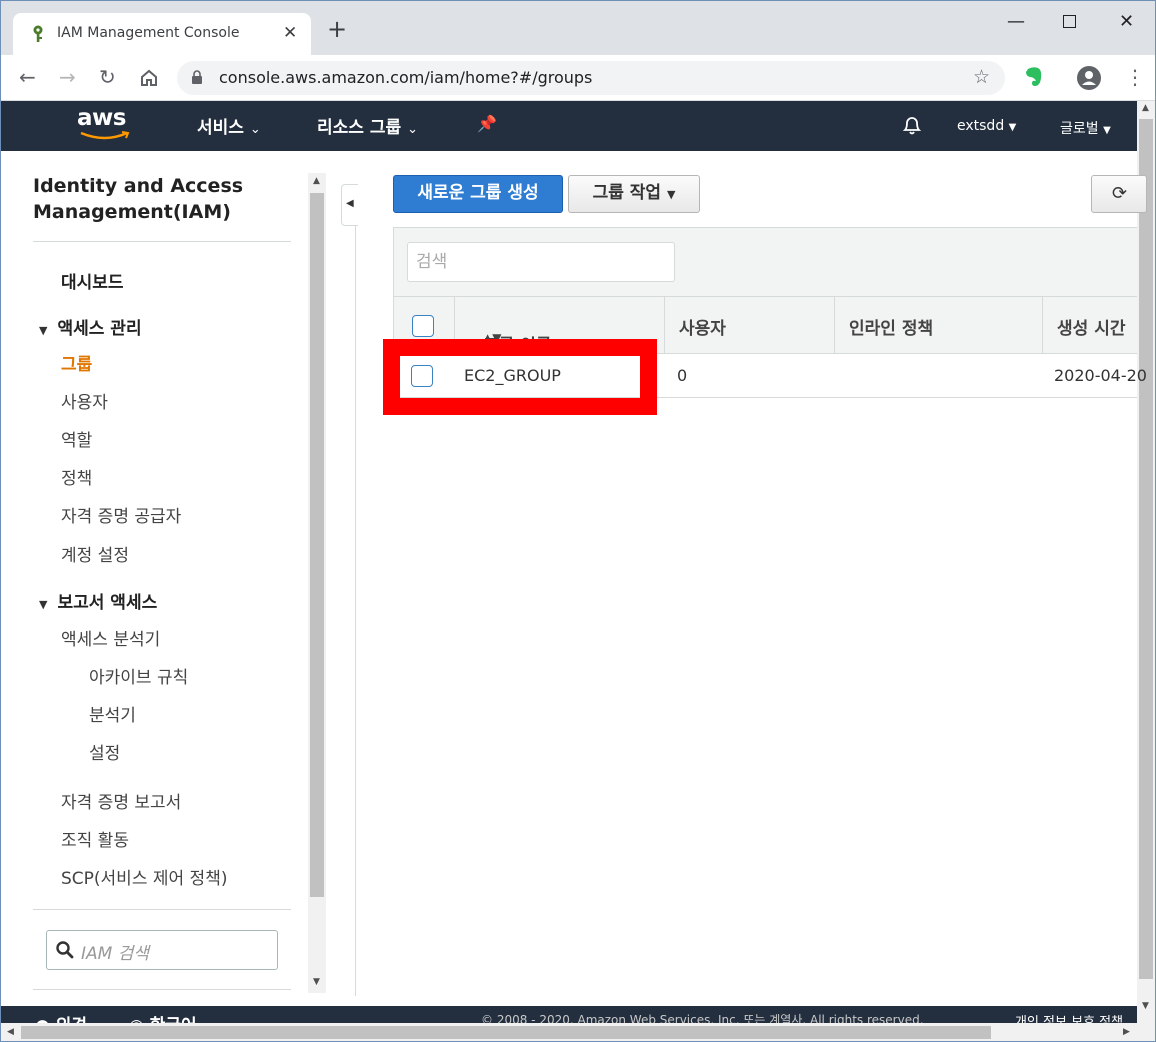 The width and height of the screenshot is (1156, 1042). Describe the element at coordinates (1126, 21) in the screenshot. I see `close-window-icon: ✕` at that location.